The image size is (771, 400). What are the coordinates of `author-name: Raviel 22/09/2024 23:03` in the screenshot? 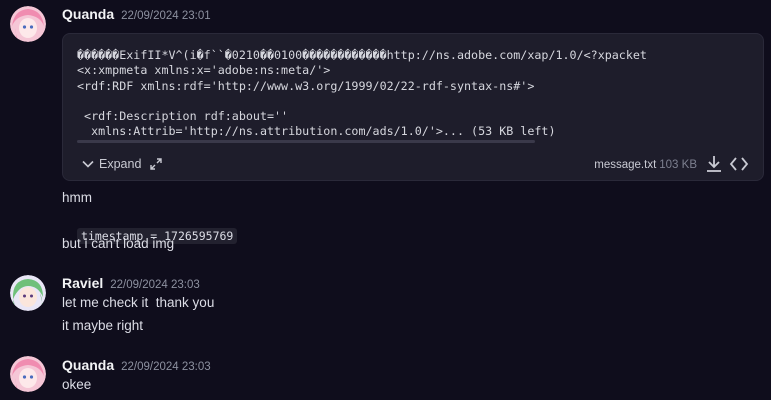 It's located at (131, 283).